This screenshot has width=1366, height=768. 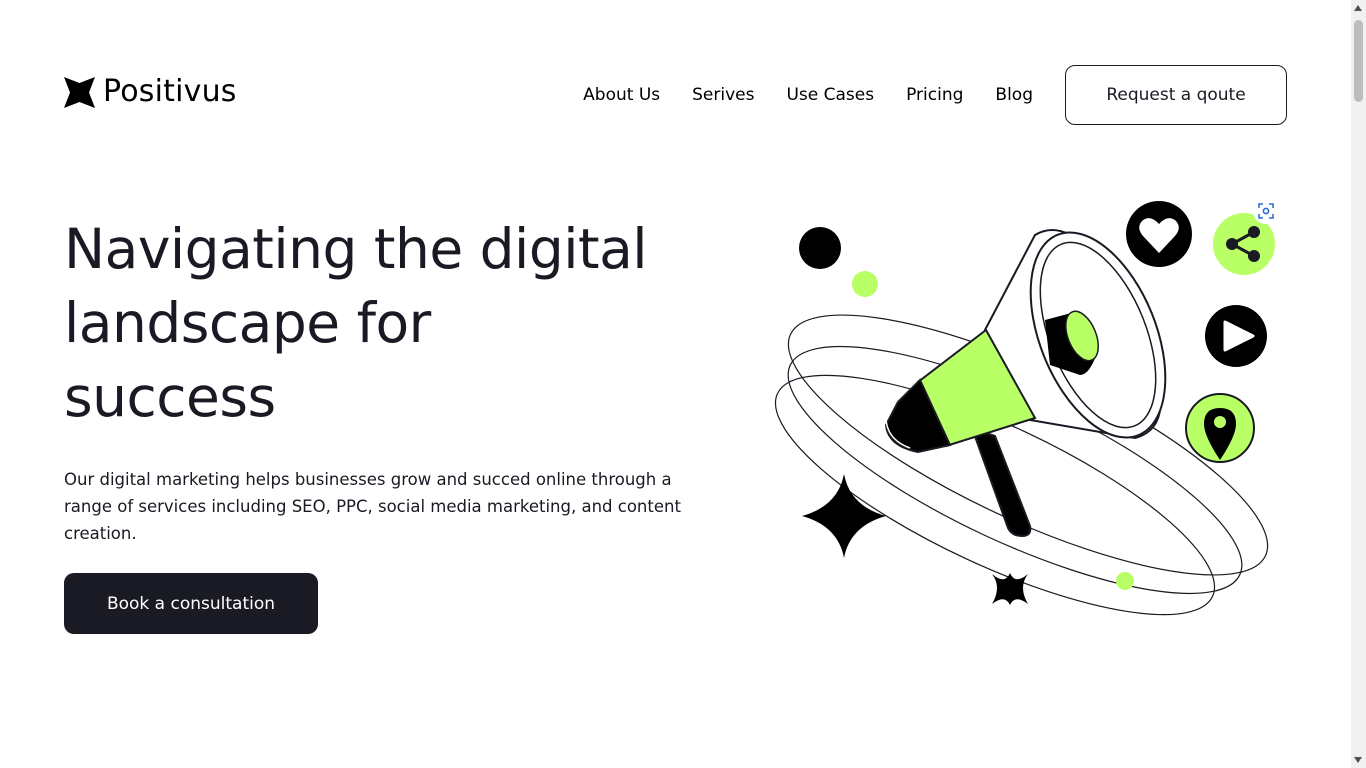 What do you see at coordinates (1176, 95) in the screenshot?
I see `request-quote-button: Request a qoute` at bounding box center [1176, 95].